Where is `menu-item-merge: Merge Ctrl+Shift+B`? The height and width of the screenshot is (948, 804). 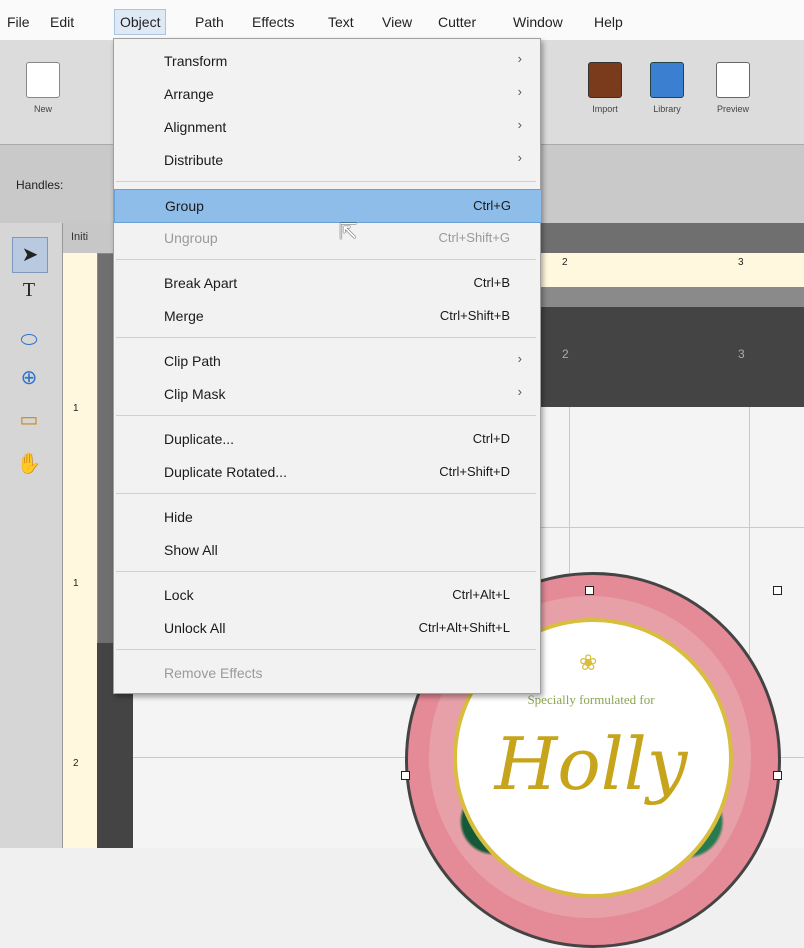 menu-item-merge: Merge Ctrl+Shift+B is located at coordinates (327, 316).